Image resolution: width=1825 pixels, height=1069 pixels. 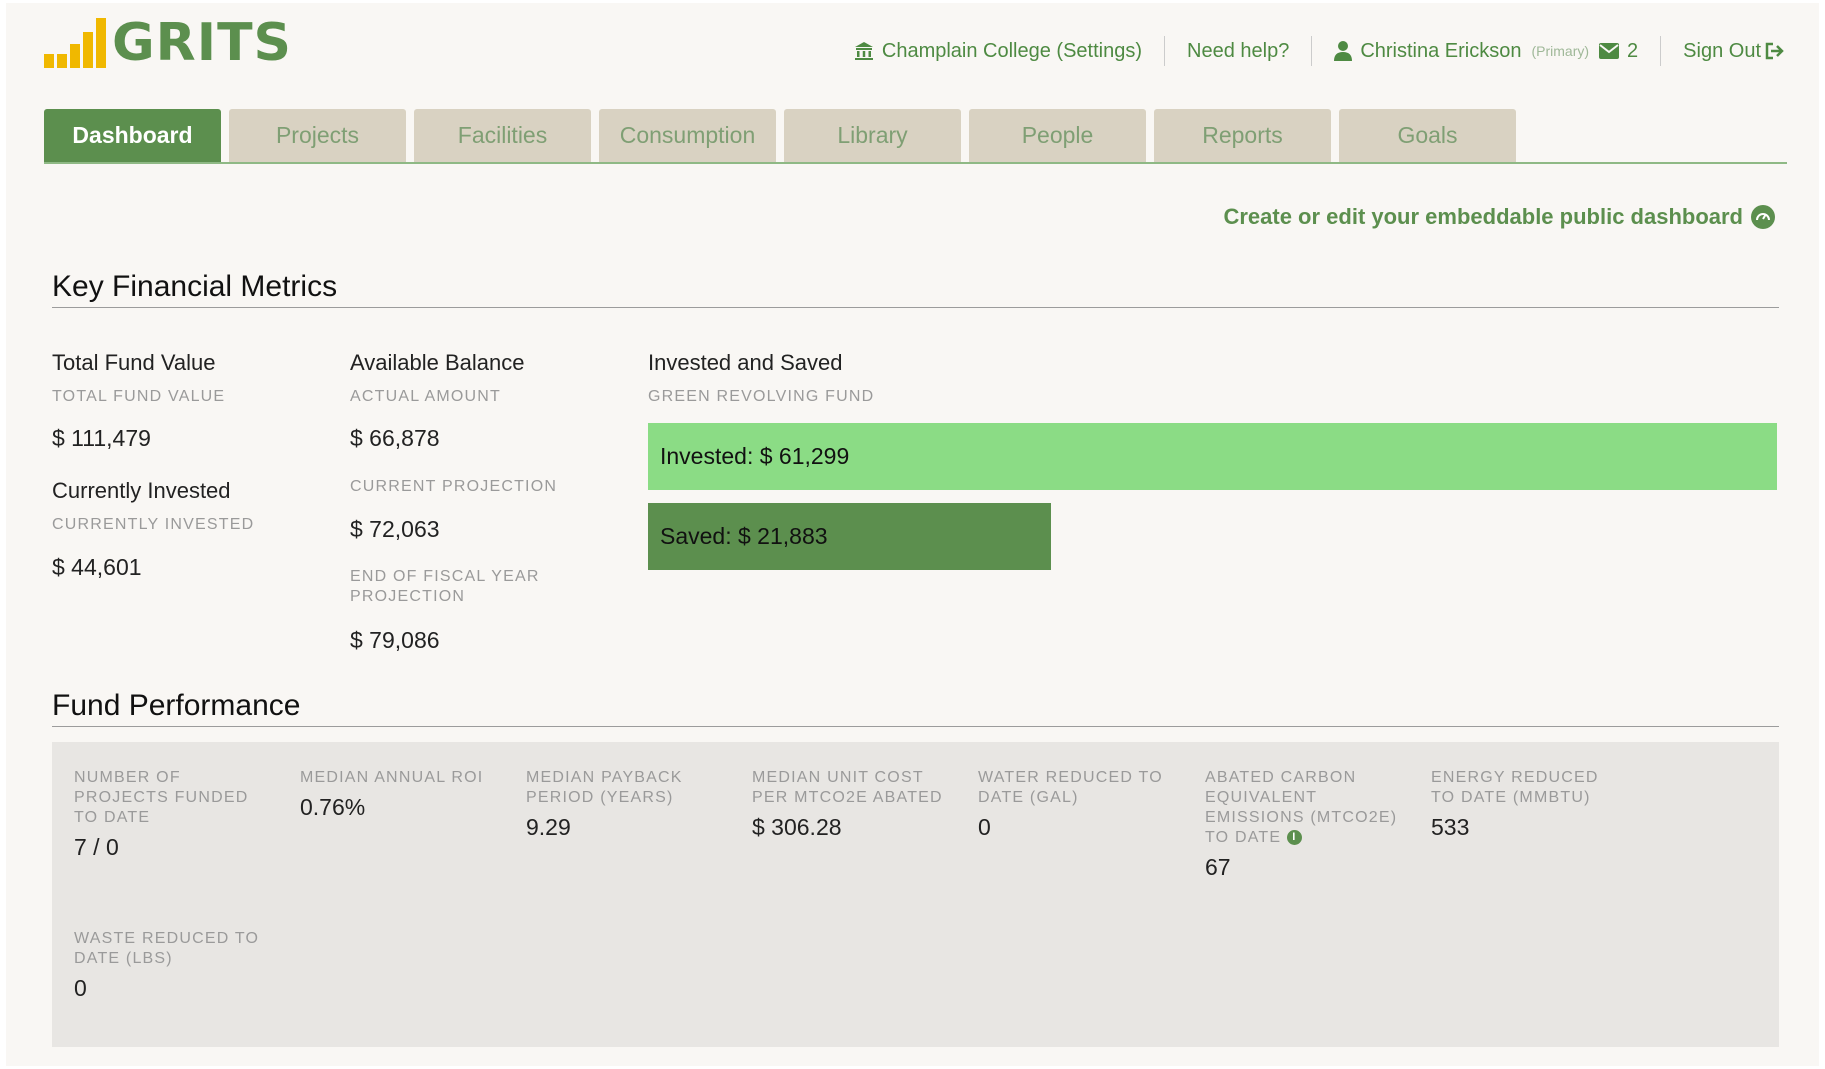 I want to click on perf-label: ENERGY REDUCED TO DATE (MMBTU), so click(x=1515, y=787).